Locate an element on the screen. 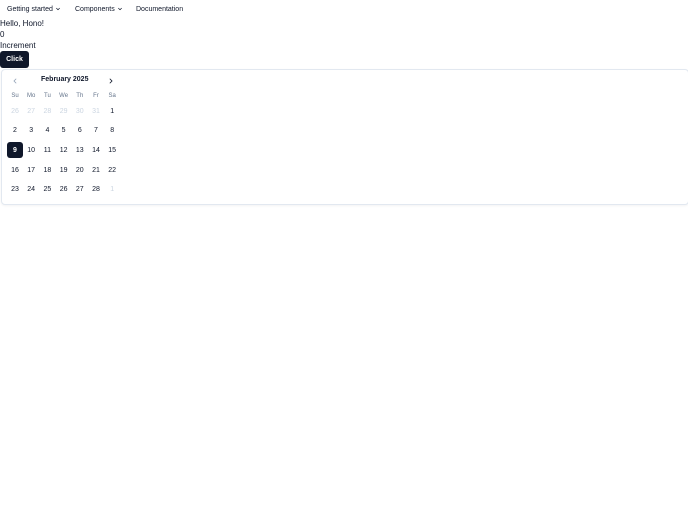 This screenshot has width=688, height=512. day-cell: 21 is located at coordinates (96, 170).